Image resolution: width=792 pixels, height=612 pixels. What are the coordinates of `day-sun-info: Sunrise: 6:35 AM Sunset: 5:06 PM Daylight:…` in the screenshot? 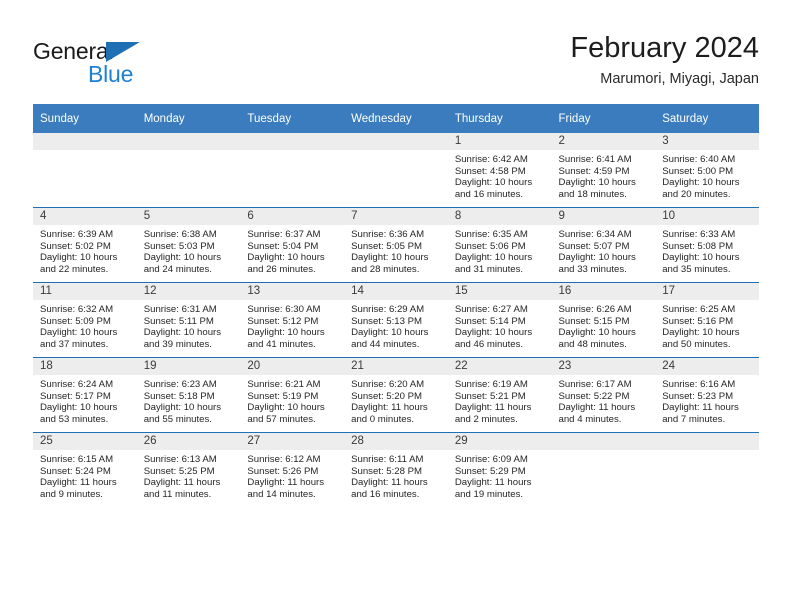 It's located at (500, 250).